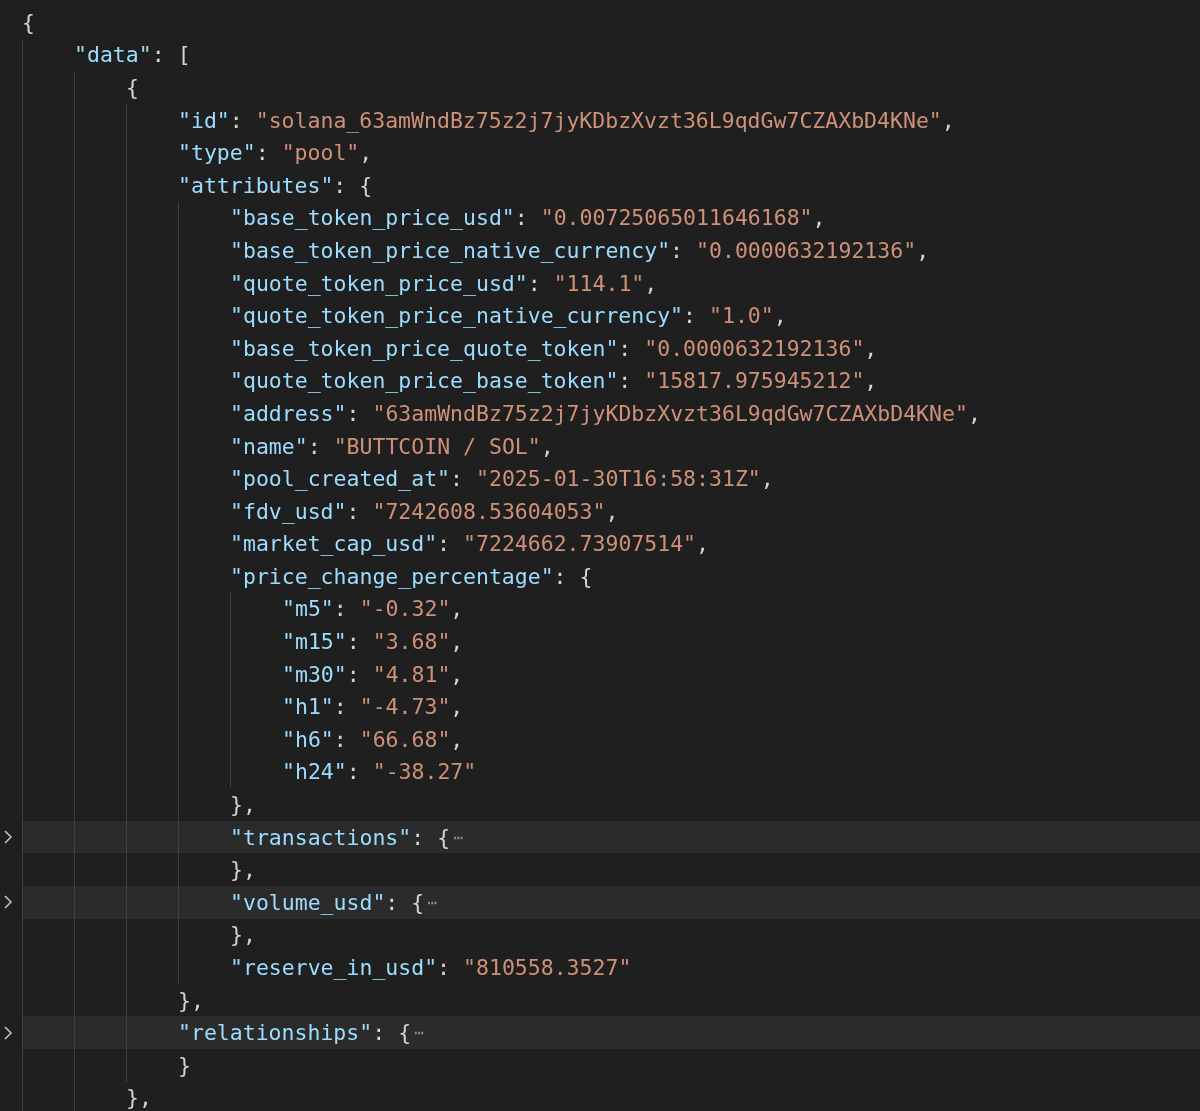  I want to click on json-string: "-38.27", so click(424, 772).